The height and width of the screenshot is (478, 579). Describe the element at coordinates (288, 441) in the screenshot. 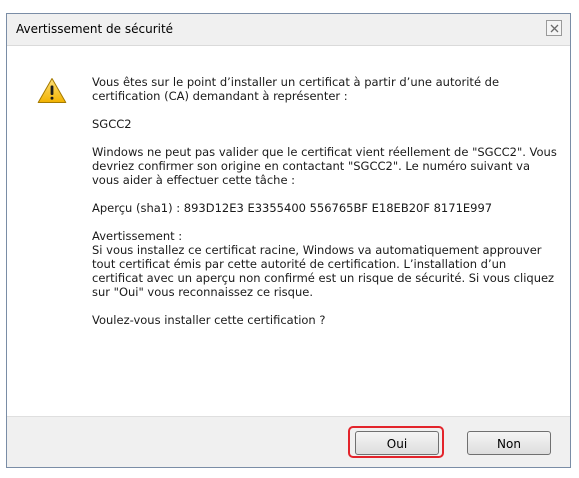

I see `button-bar: Oui Non` at that location.